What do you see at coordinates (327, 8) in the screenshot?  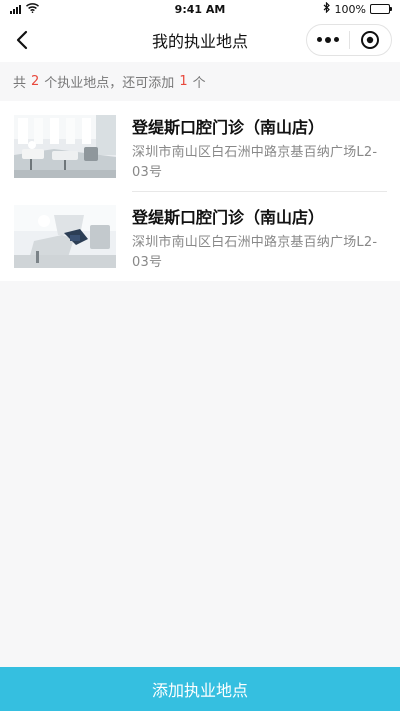 I see `bluetooth-icon` at bounding box center [327, 8].